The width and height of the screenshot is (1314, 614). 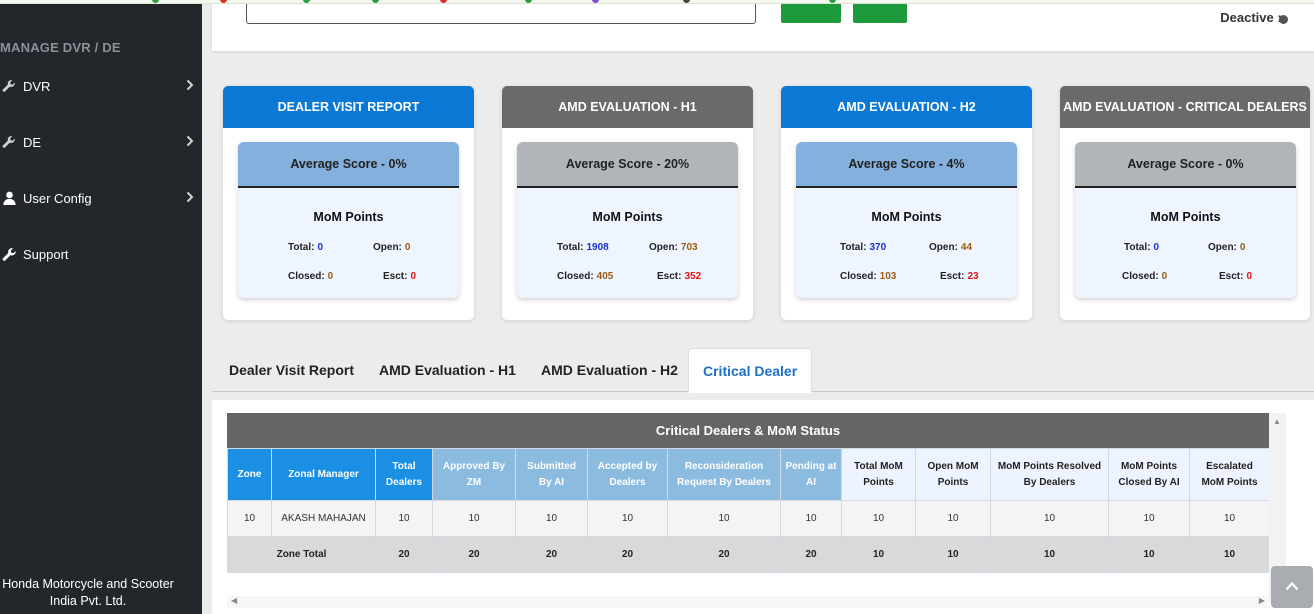 What do you see at coordinates (404, 474) in the screenshot?
I see `column-header: Total Dealers` at bounding box center [404, 474].